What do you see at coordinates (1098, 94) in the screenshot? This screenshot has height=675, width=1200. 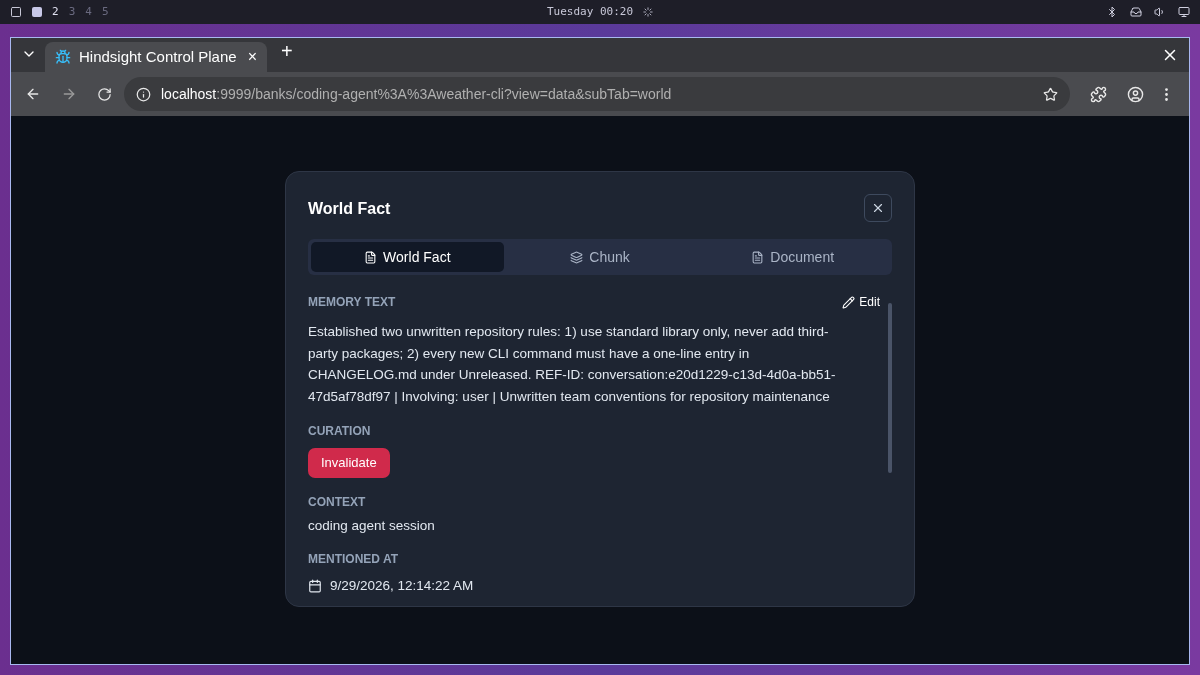 I see `extensions-icon` at bounding box center [1098, 94].